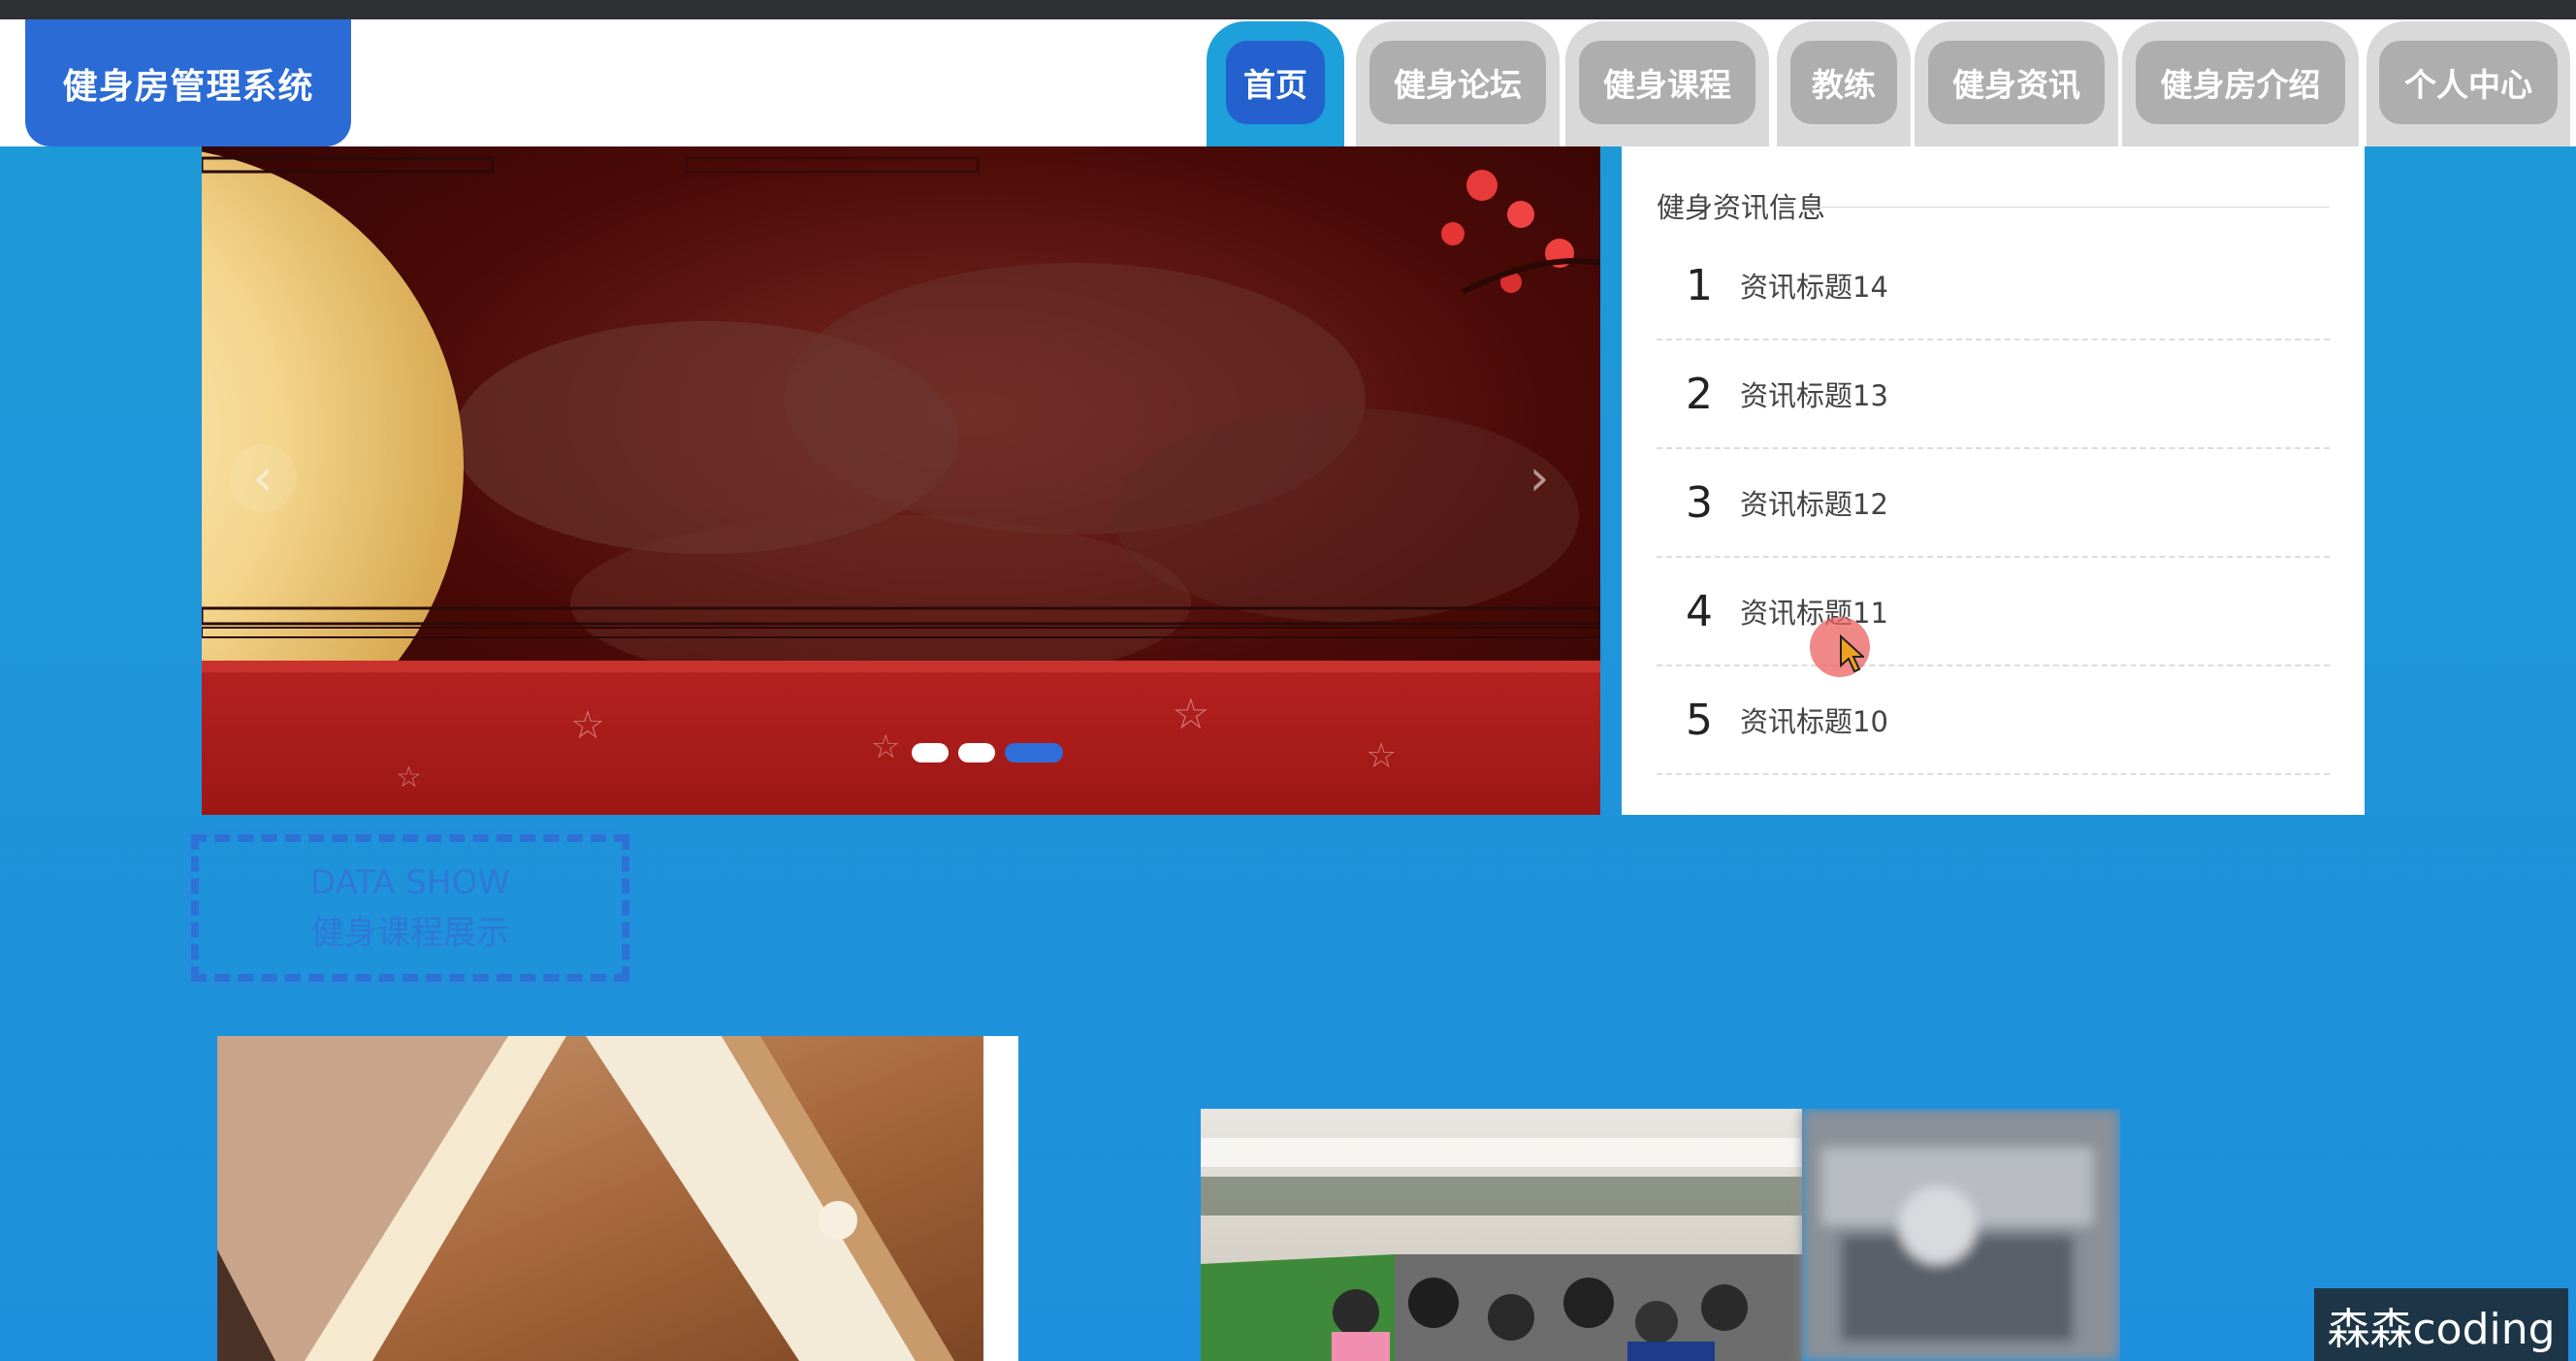  I want to click on news-panel-title: 健身资讯信息, so click(1741, 207).